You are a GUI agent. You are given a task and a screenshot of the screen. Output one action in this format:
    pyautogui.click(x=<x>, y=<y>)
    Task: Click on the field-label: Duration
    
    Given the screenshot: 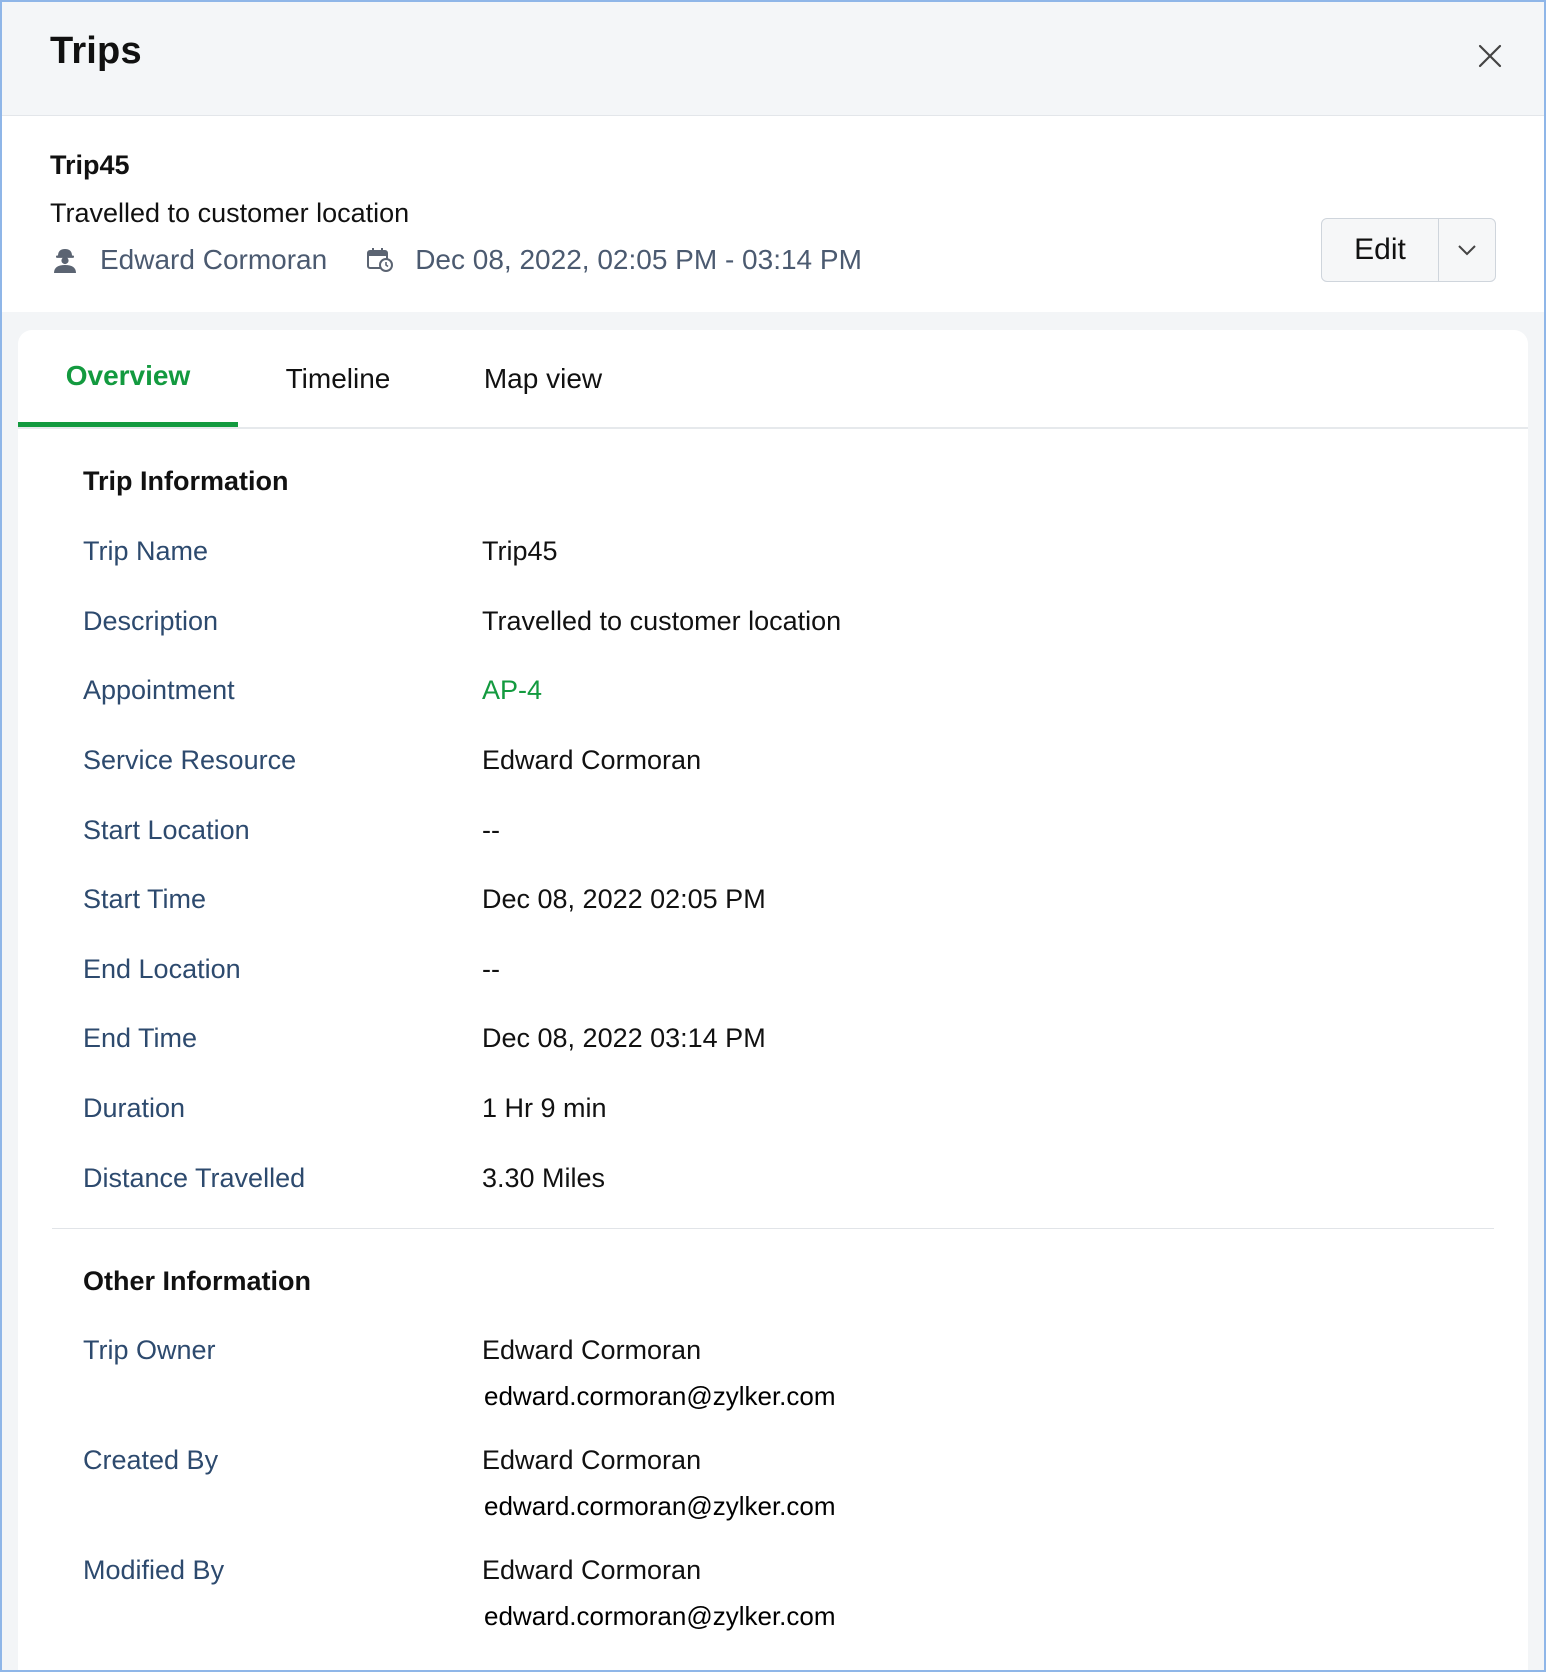 What is the action you would take?
    pyautogui.click(x=134, y=1108)
    